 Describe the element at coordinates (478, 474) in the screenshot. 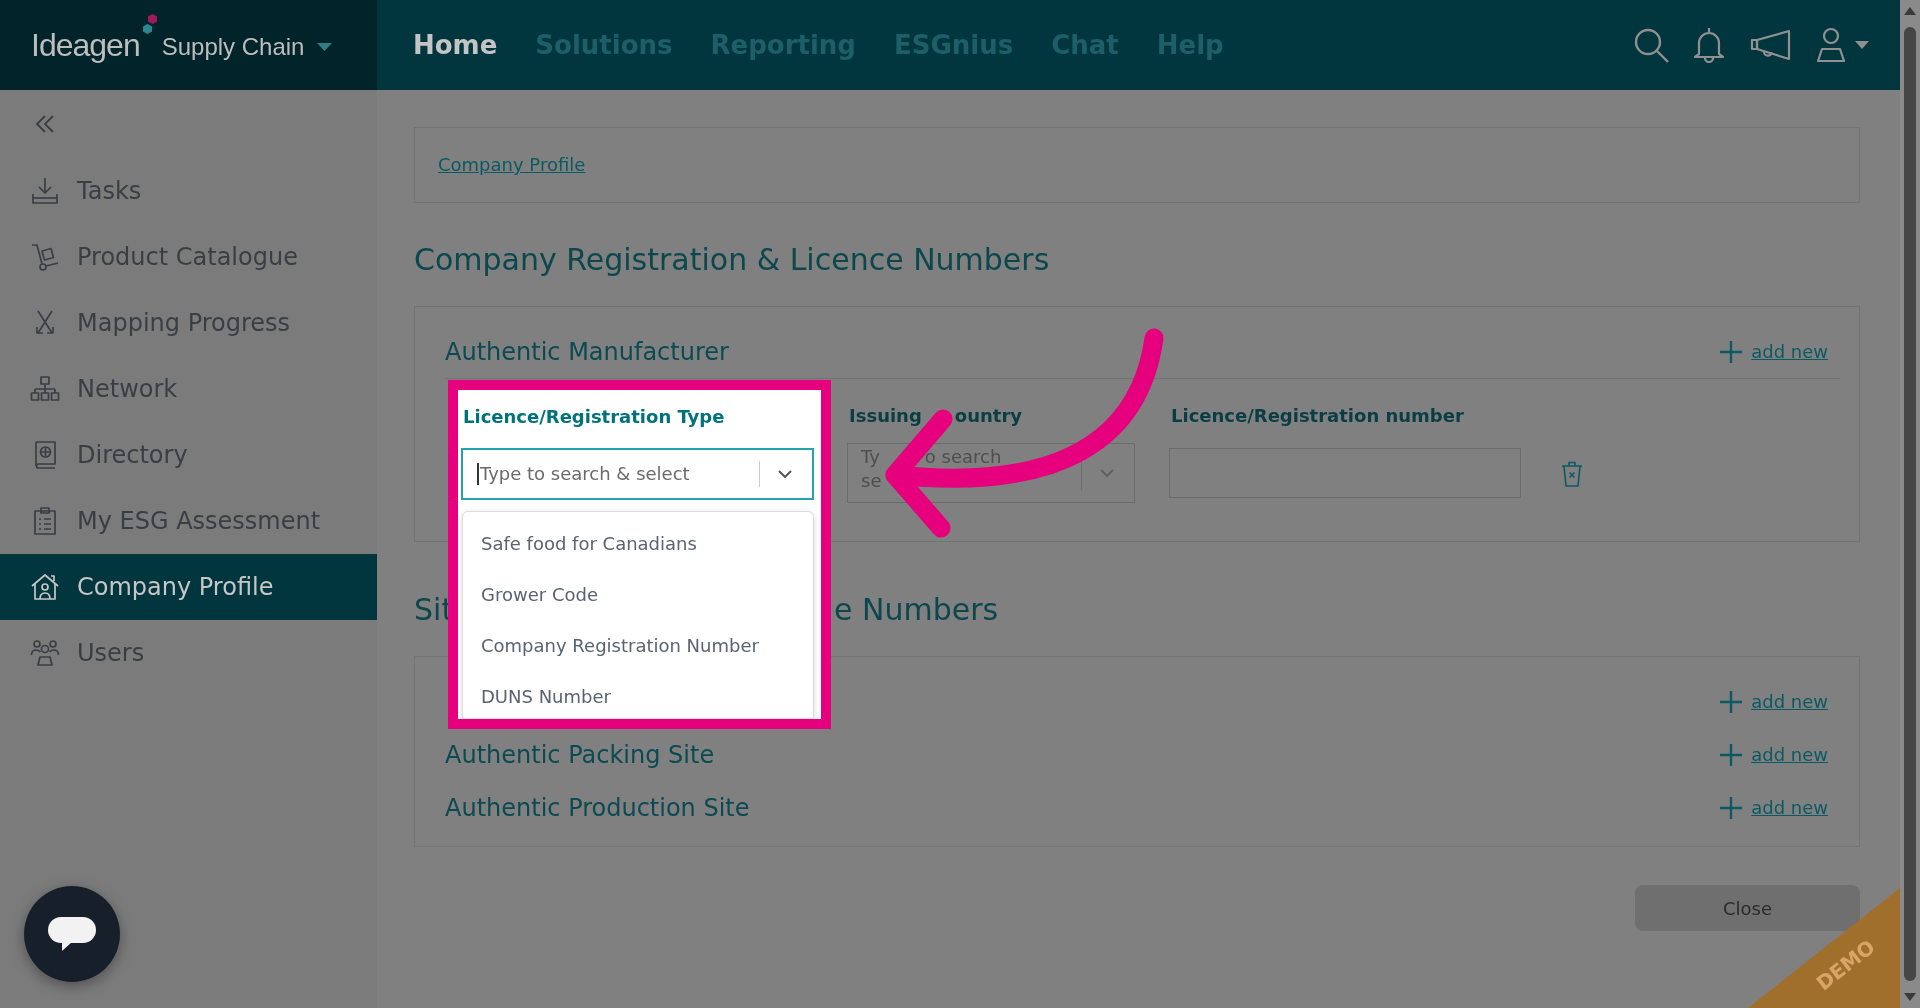

I see `text-cursor-icon` at that location.